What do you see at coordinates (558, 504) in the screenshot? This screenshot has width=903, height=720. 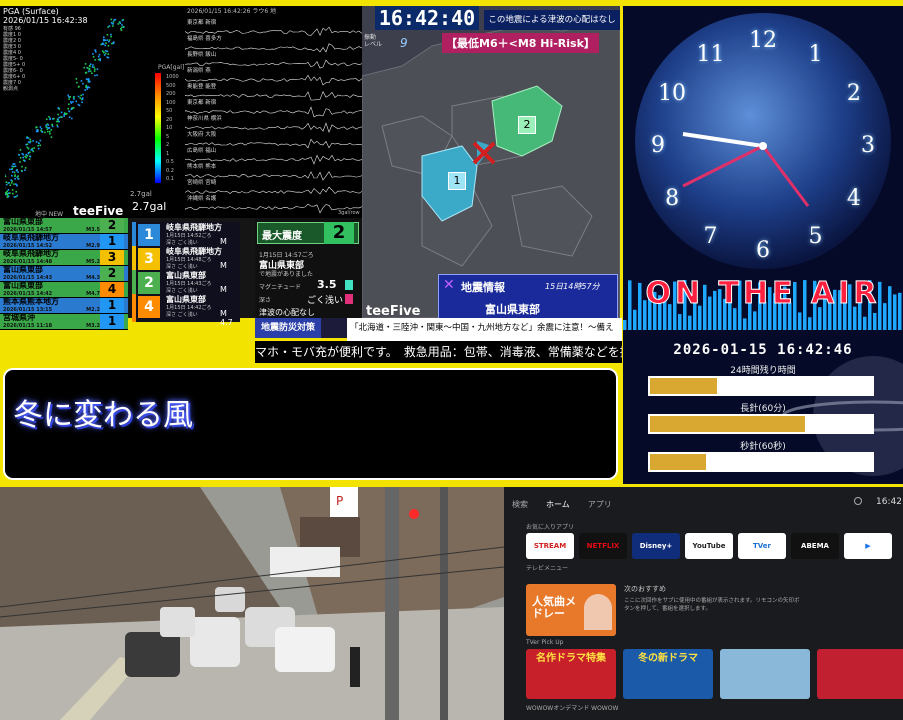 I see `tv-nav-item: ホーム` at bounding box center [558, 504].